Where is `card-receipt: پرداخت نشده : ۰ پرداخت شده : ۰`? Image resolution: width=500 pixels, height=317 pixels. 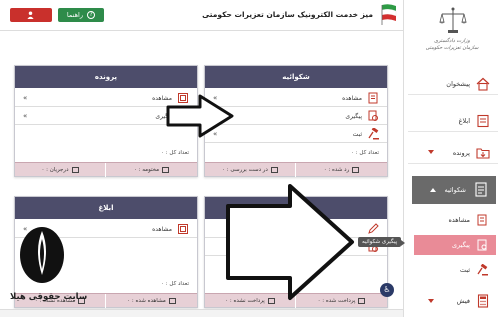
card-receipt: پرداخت نشده : ۰ پرداخت شده : ۰ is located at coordinates (296, 252).